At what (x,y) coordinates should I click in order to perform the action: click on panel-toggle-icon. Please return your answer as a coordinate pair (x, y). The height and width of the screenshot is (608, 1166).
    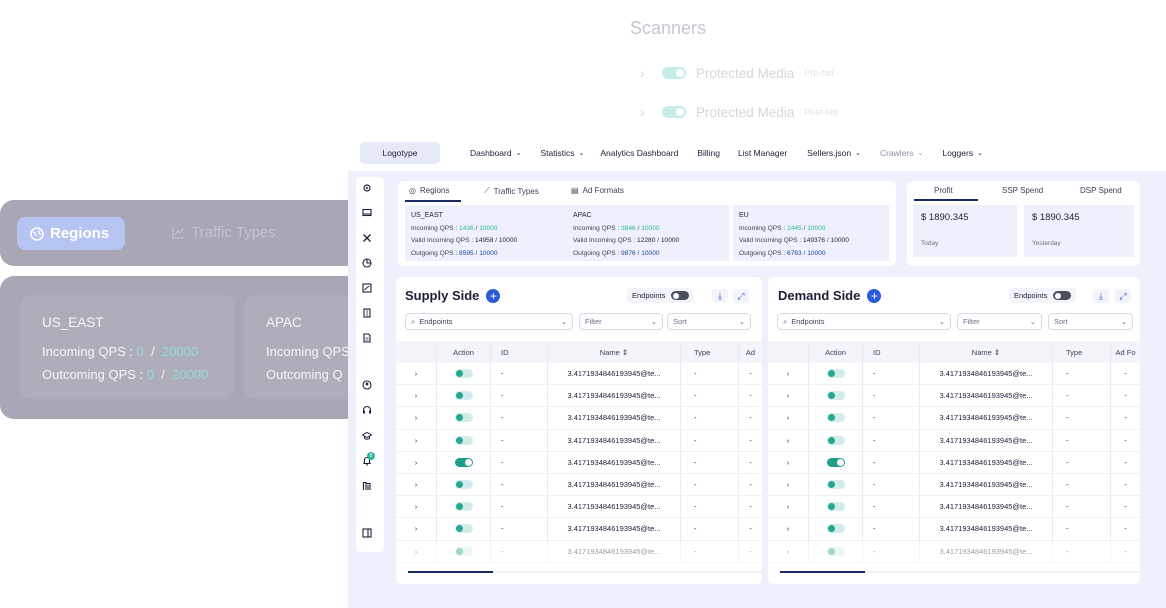
    Looking at the image, I should click on (367, 533).